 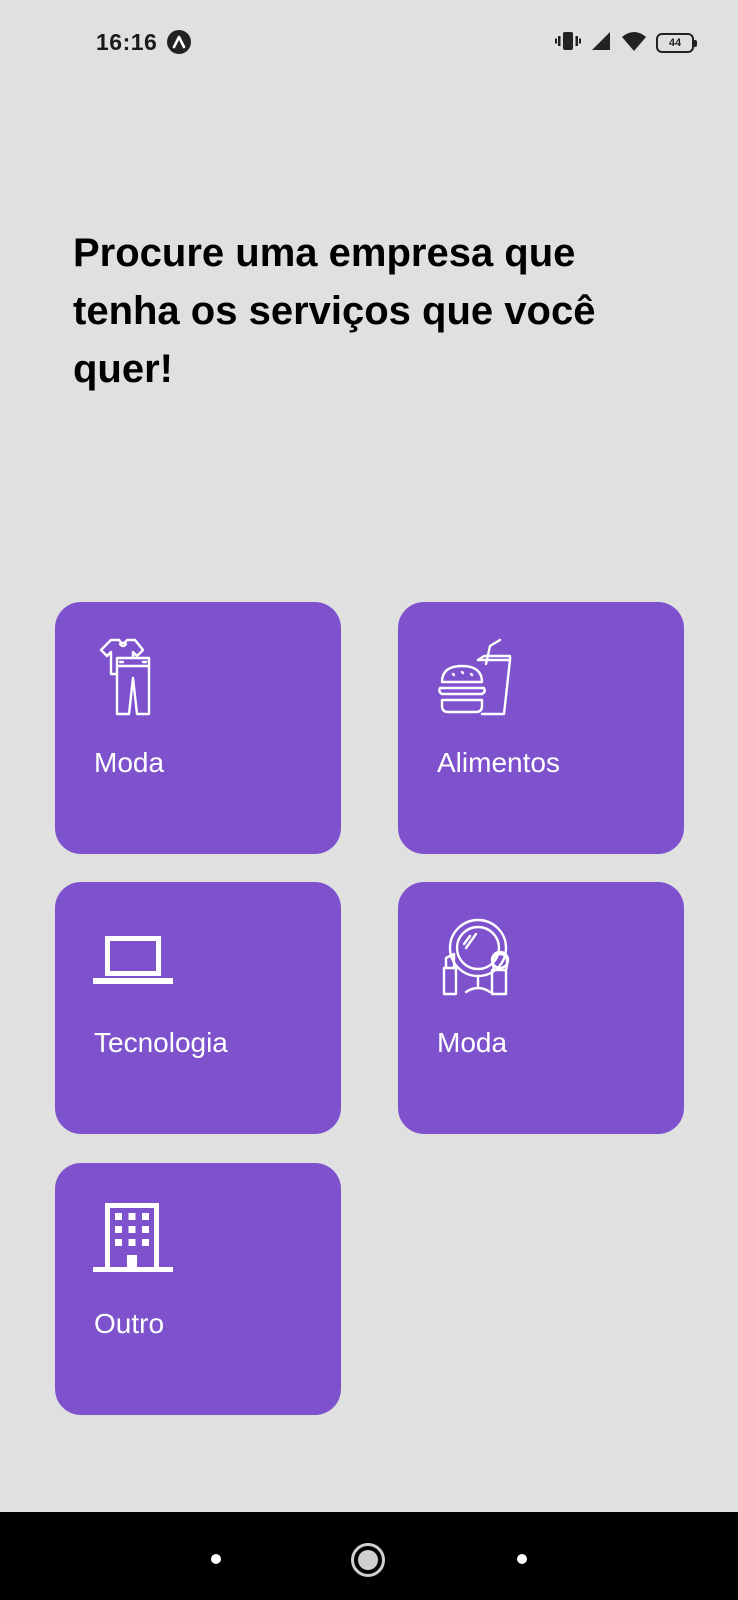 I want to click on app-notification-icon, so click(x=179, y=42).